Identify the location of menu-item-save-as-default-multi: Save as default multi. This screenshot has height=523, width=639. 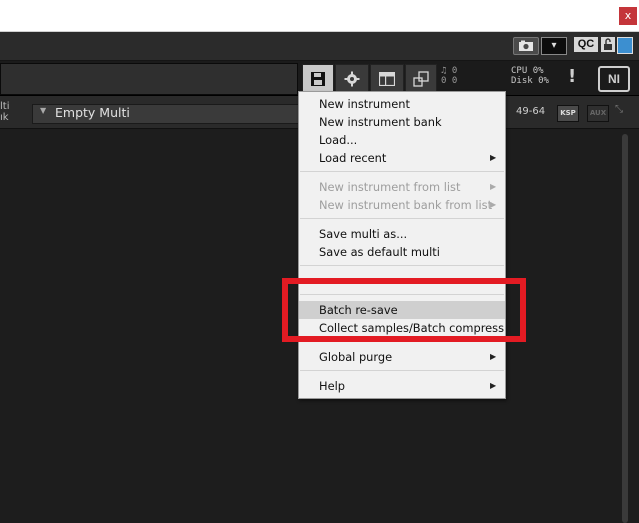
(402, 252).